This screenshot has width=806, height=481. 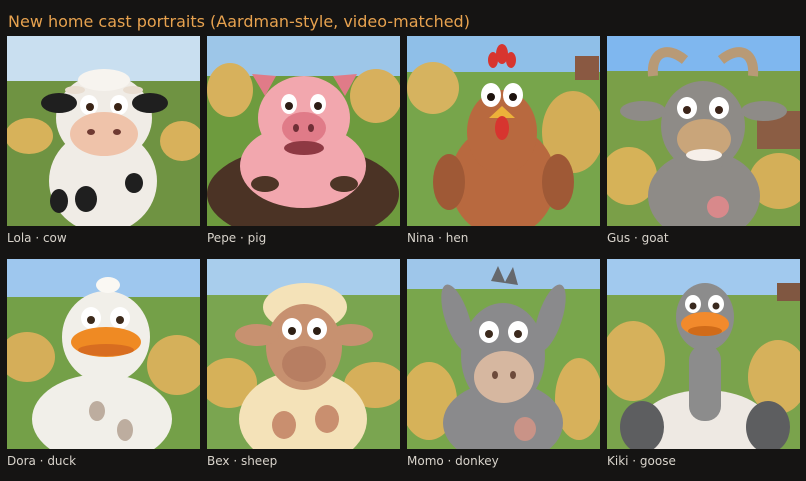 What do you see at coordinates (641, 461) in the screenshot?
I see `portrait-caption: Kiki · goose` at bounding box center [641, 461].